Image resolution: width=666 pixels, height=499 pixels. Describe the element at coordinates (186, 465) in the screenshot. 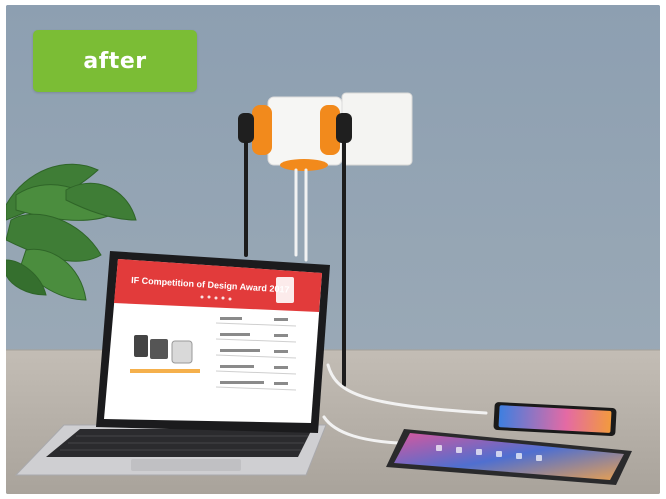

I see `laptop-trackpad` at that location.